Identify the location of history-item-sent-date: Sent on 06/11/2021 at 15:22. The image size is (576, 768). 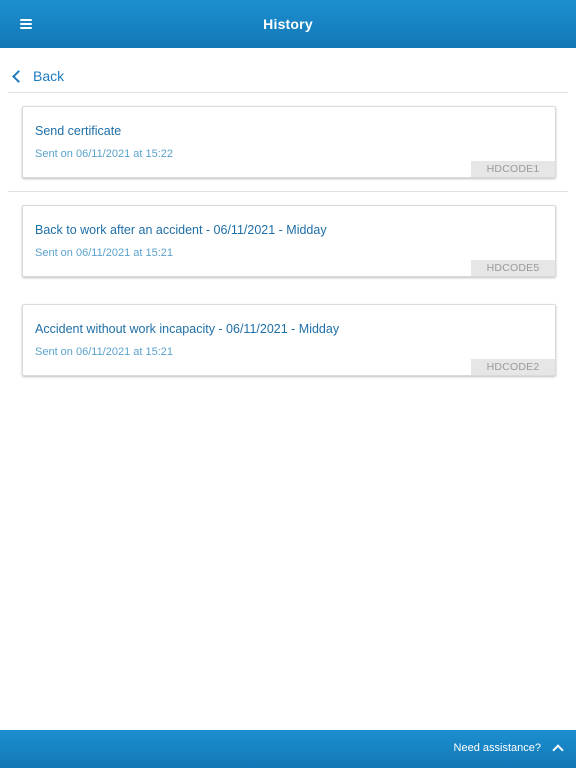
(104, 154).